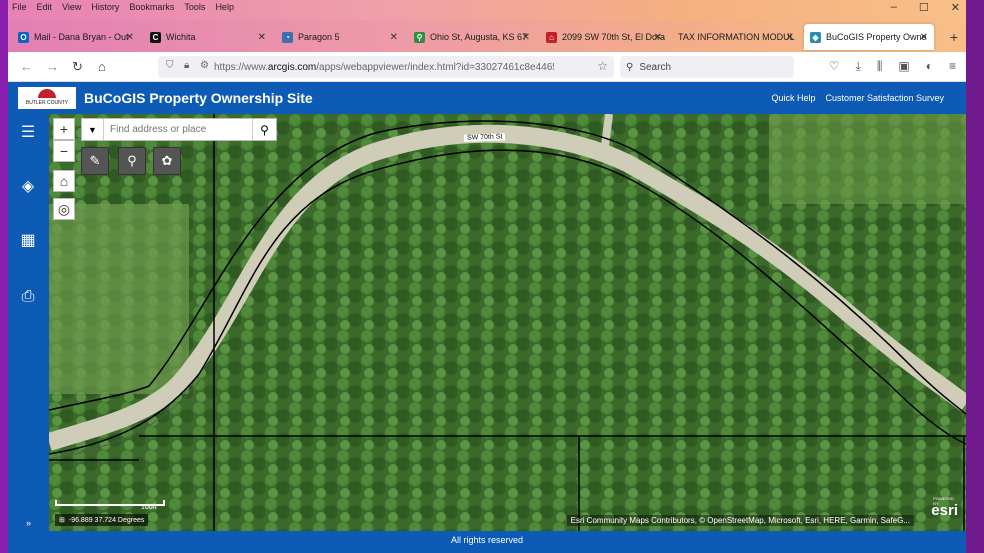 This screenshot has height=553, width=984. I want to click on menu-help: Help, so click(224, 7).